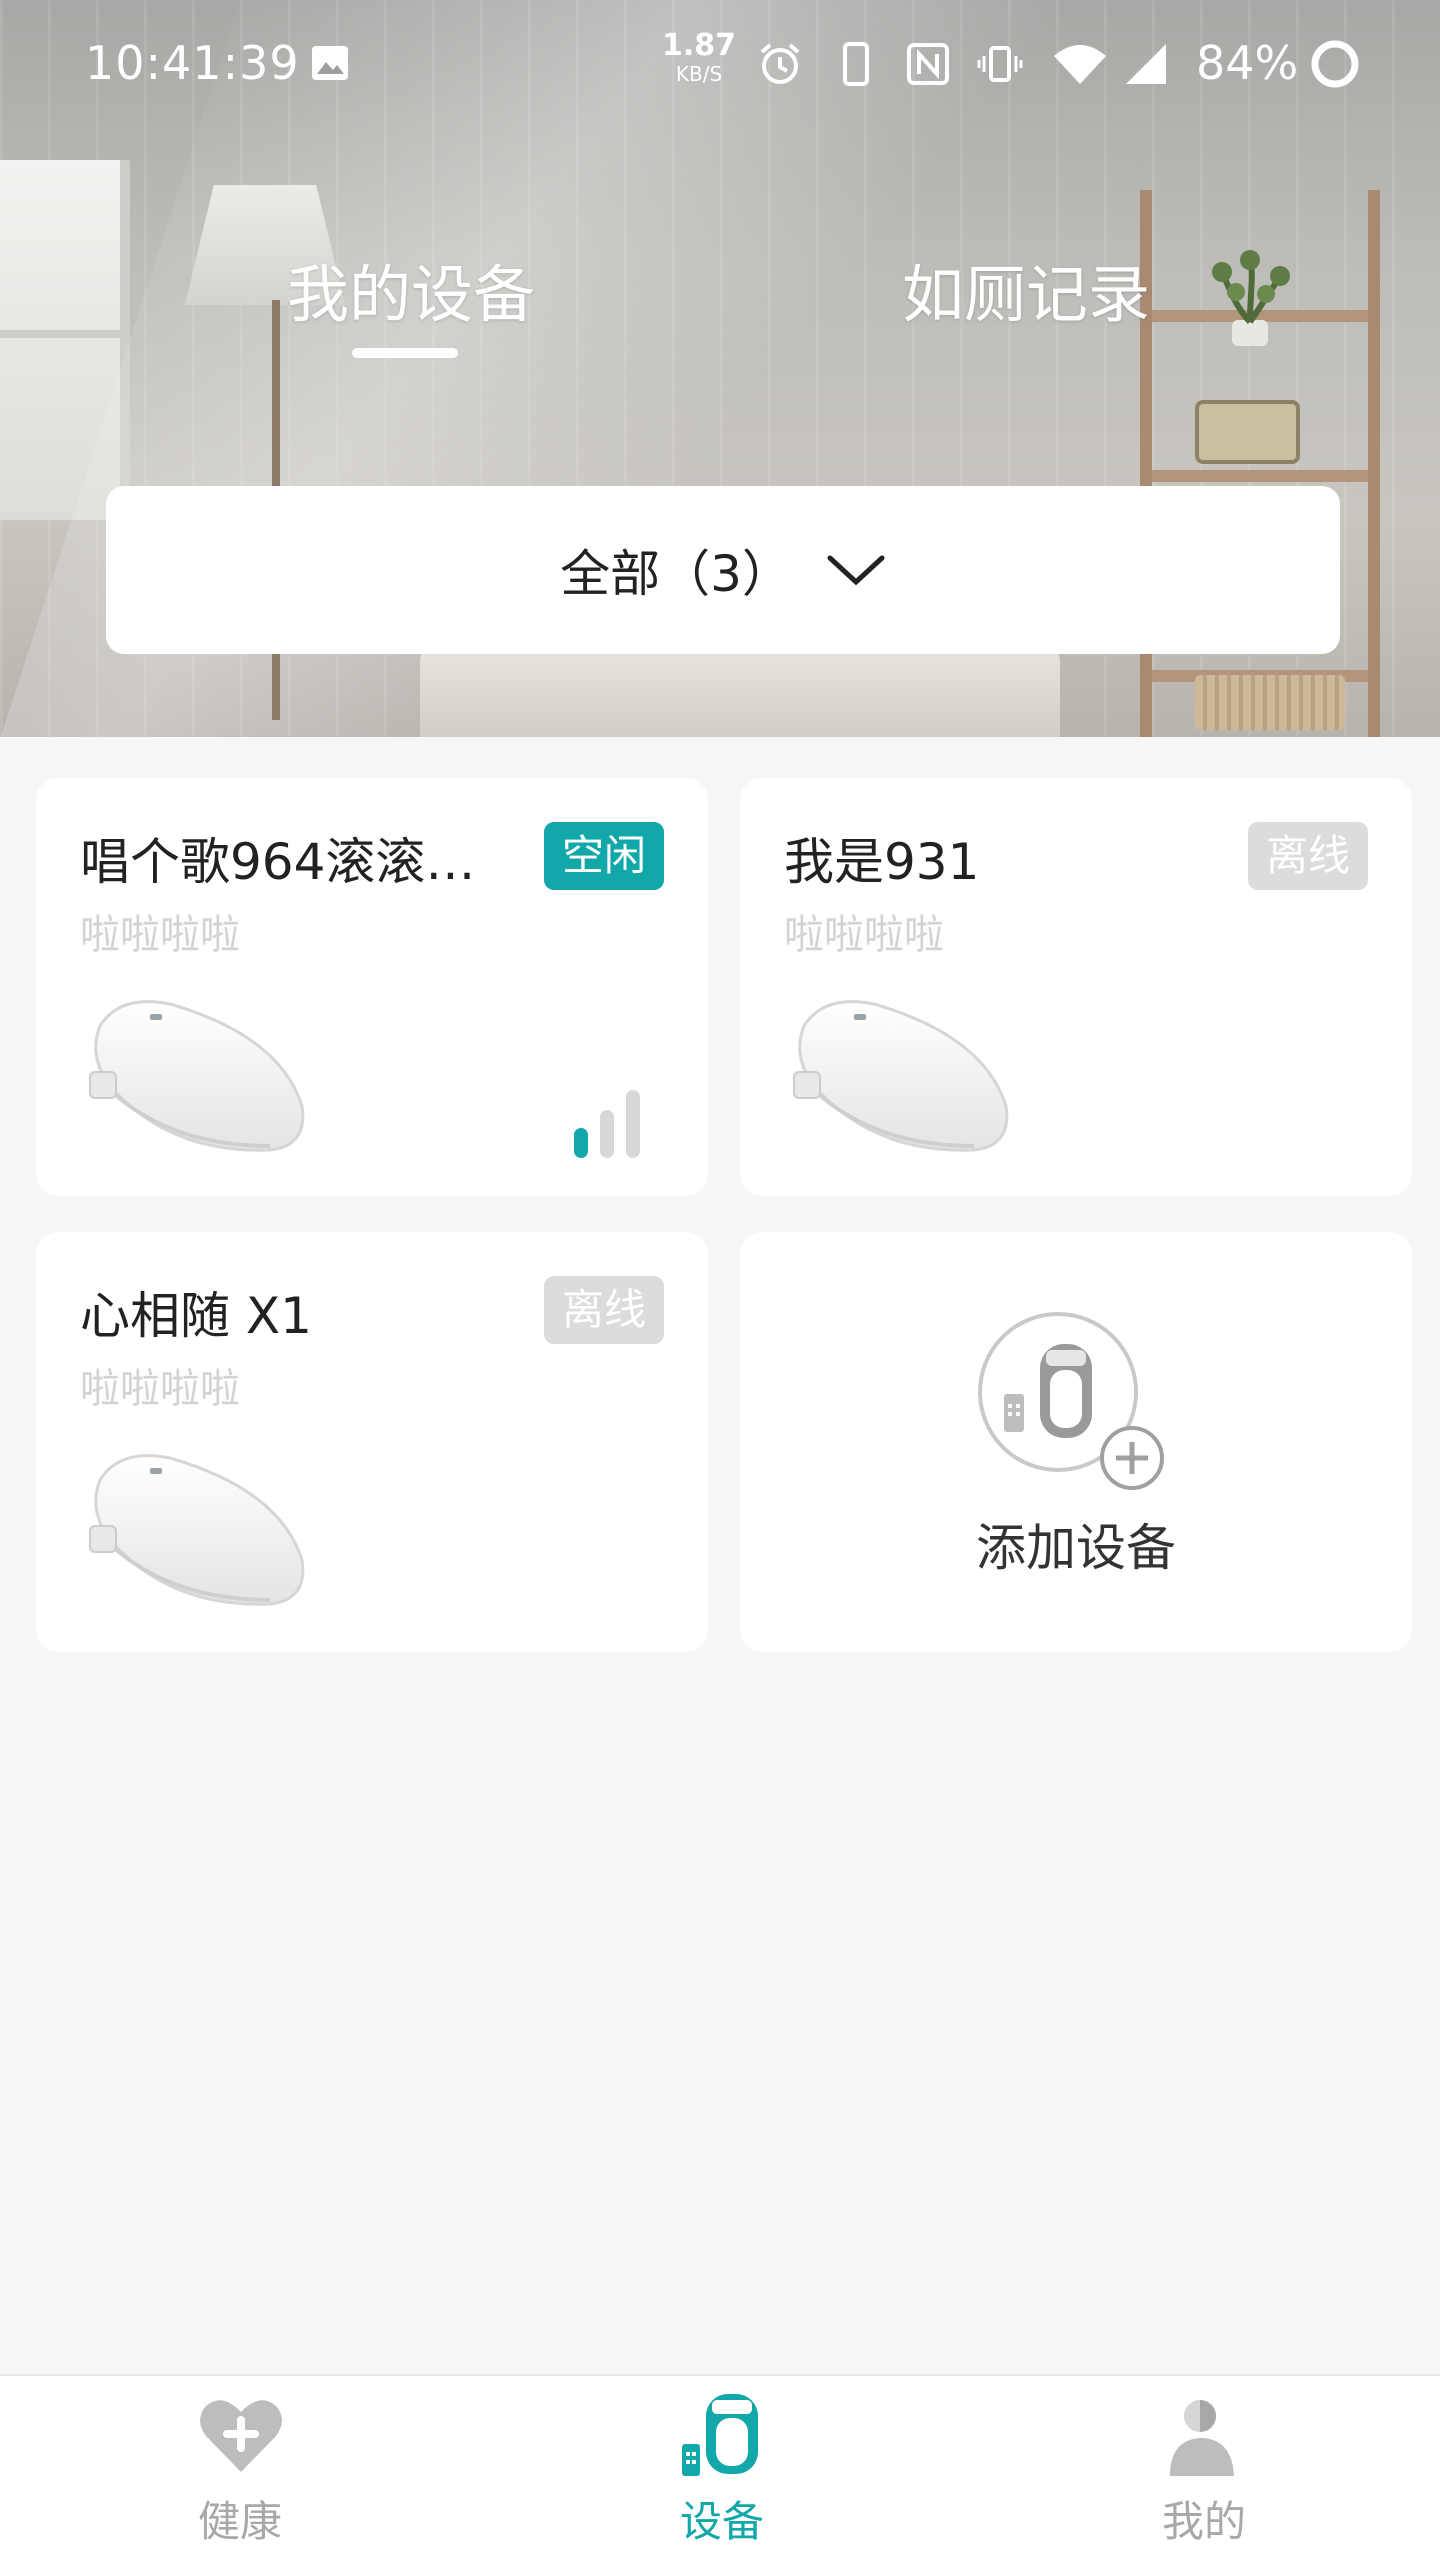 Image resolution: width=1440 pixels, height=2560 pixels. Describe the element at coordinates (1251, 298) in the screenshot. I see `plant-decoration` at that location.